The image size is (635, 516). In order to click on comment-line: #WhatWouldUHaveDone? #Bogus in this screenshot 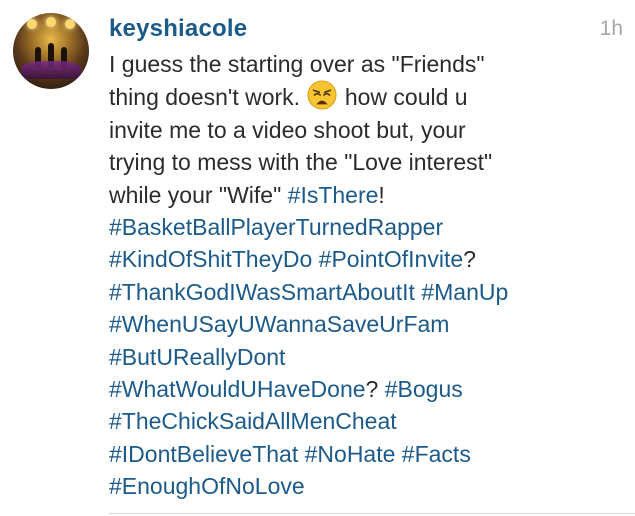, I will do `click(359, 389)`.